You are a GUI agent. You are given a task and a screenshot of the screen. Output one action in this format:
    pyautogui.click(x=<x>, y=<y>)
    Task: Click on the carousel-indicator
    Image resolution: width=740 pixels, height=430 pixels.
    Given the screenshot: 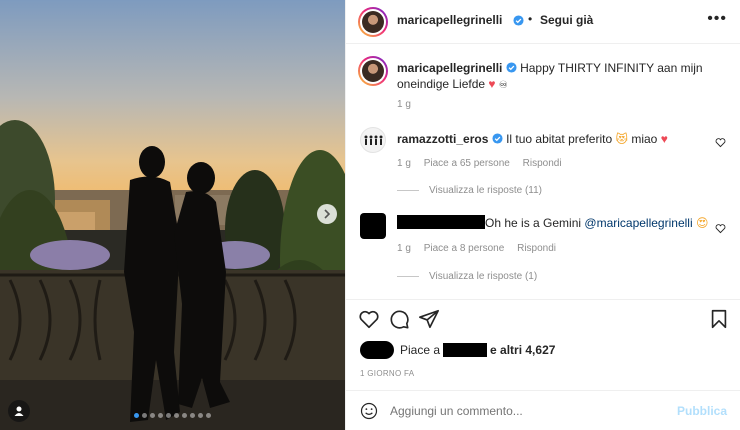 What is the action you would take?
    pyautogui.click(x=172, y=415)
    